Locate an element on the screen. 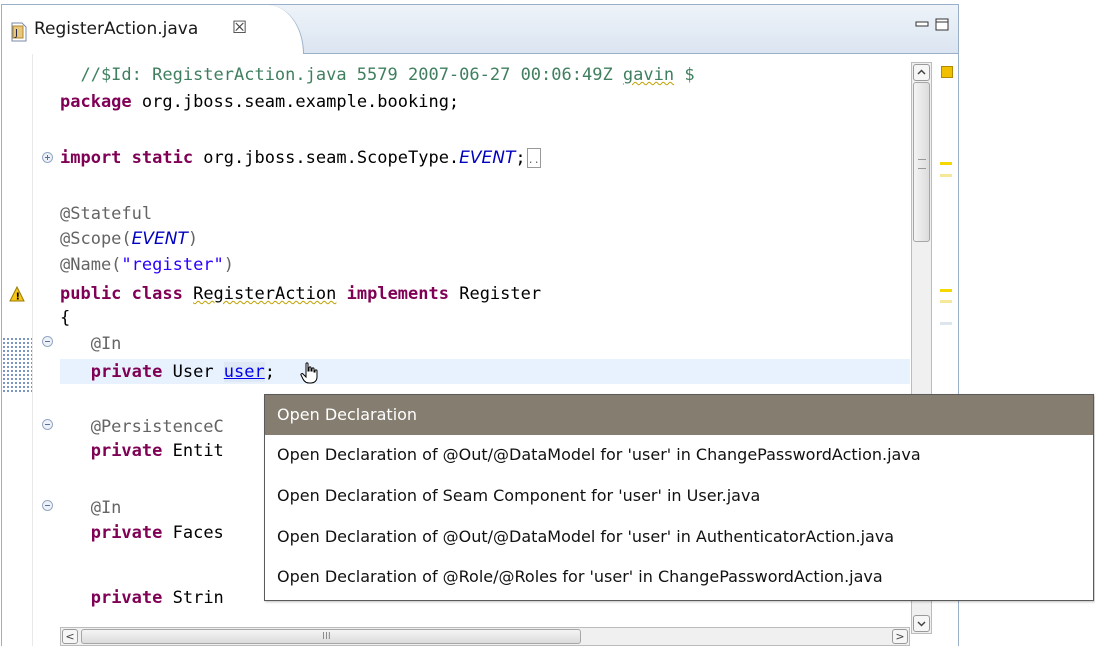 This screenshot has width=1095, height=662. svg-text: J is located at coordinates (16, 33).